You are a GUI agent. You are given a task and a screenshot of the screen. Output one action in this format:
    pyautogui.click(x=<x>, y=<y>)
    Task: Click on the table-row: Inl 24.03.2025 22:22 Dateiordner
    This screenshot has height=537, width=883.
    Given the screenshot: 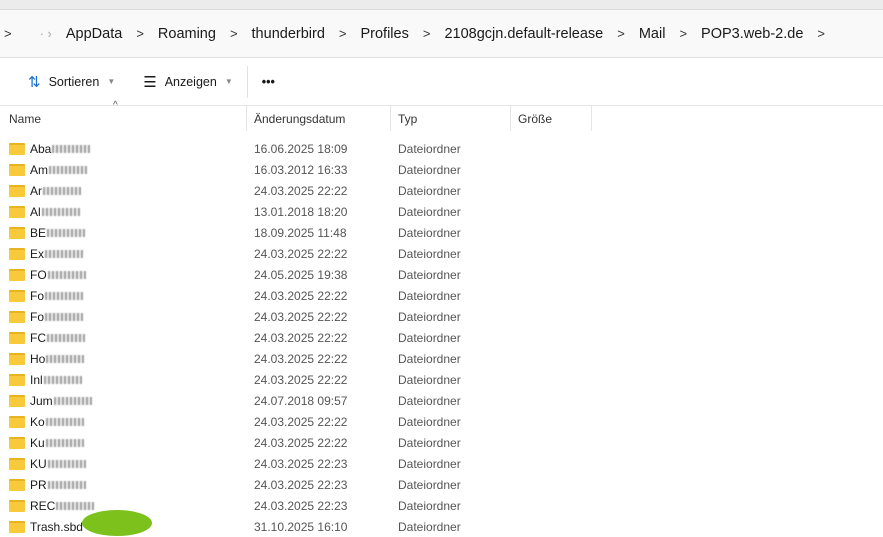 What is the action you would take?
    pyautogui.click(x=441, y=379)
    